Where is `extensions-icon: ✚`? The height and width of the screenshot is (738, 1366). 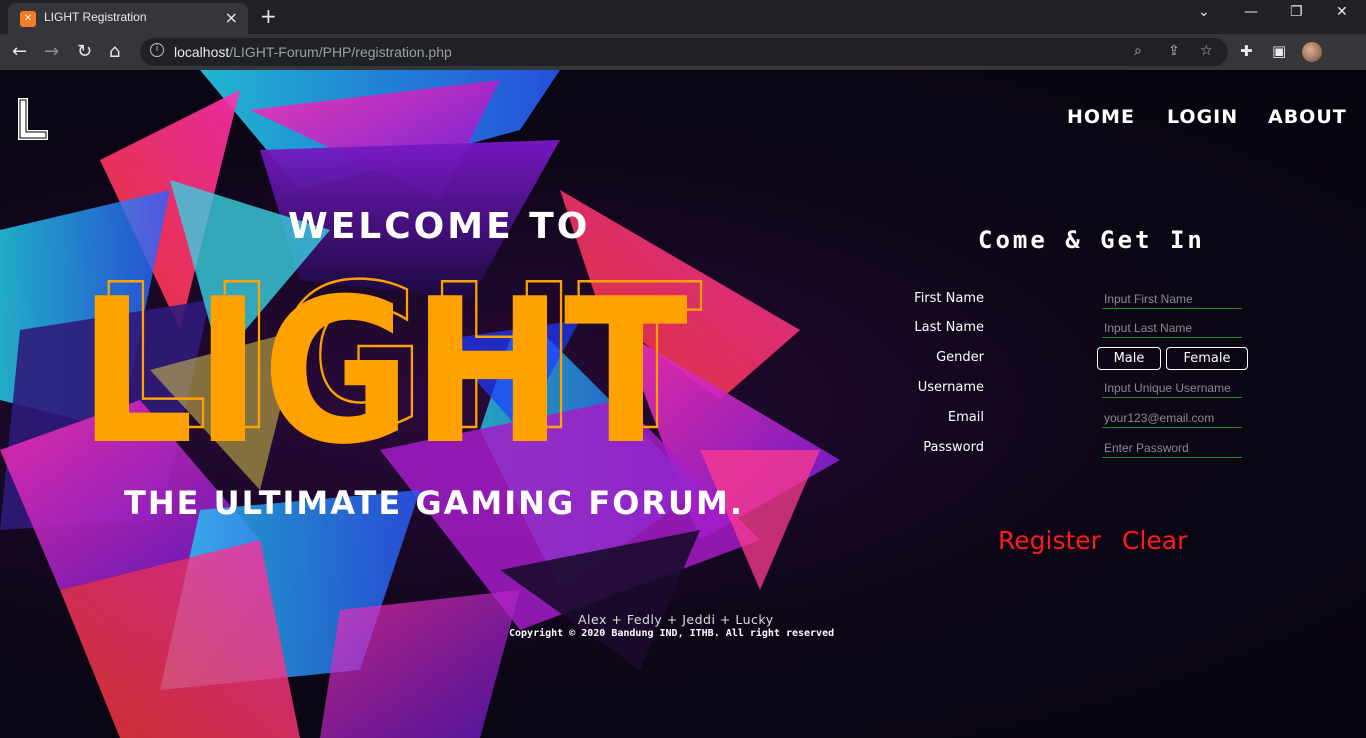
extensions-icon: ✚ is located at coordinates (1246, 51).